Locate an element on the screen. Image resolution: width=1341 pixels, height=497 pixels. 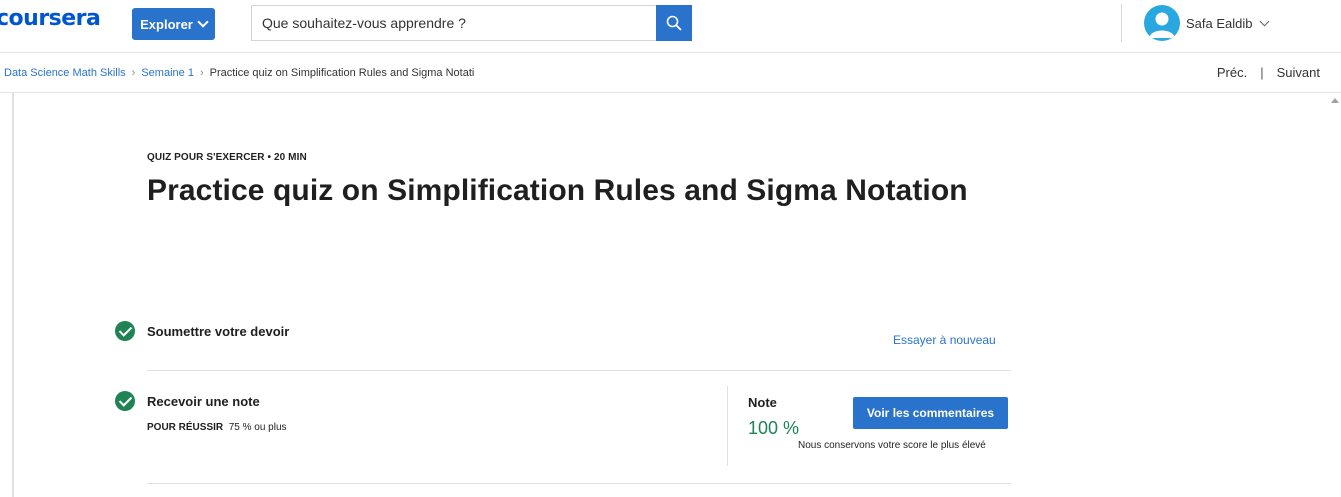
user-menu: Safa Ealdib is located at coordinates (1206, 23).